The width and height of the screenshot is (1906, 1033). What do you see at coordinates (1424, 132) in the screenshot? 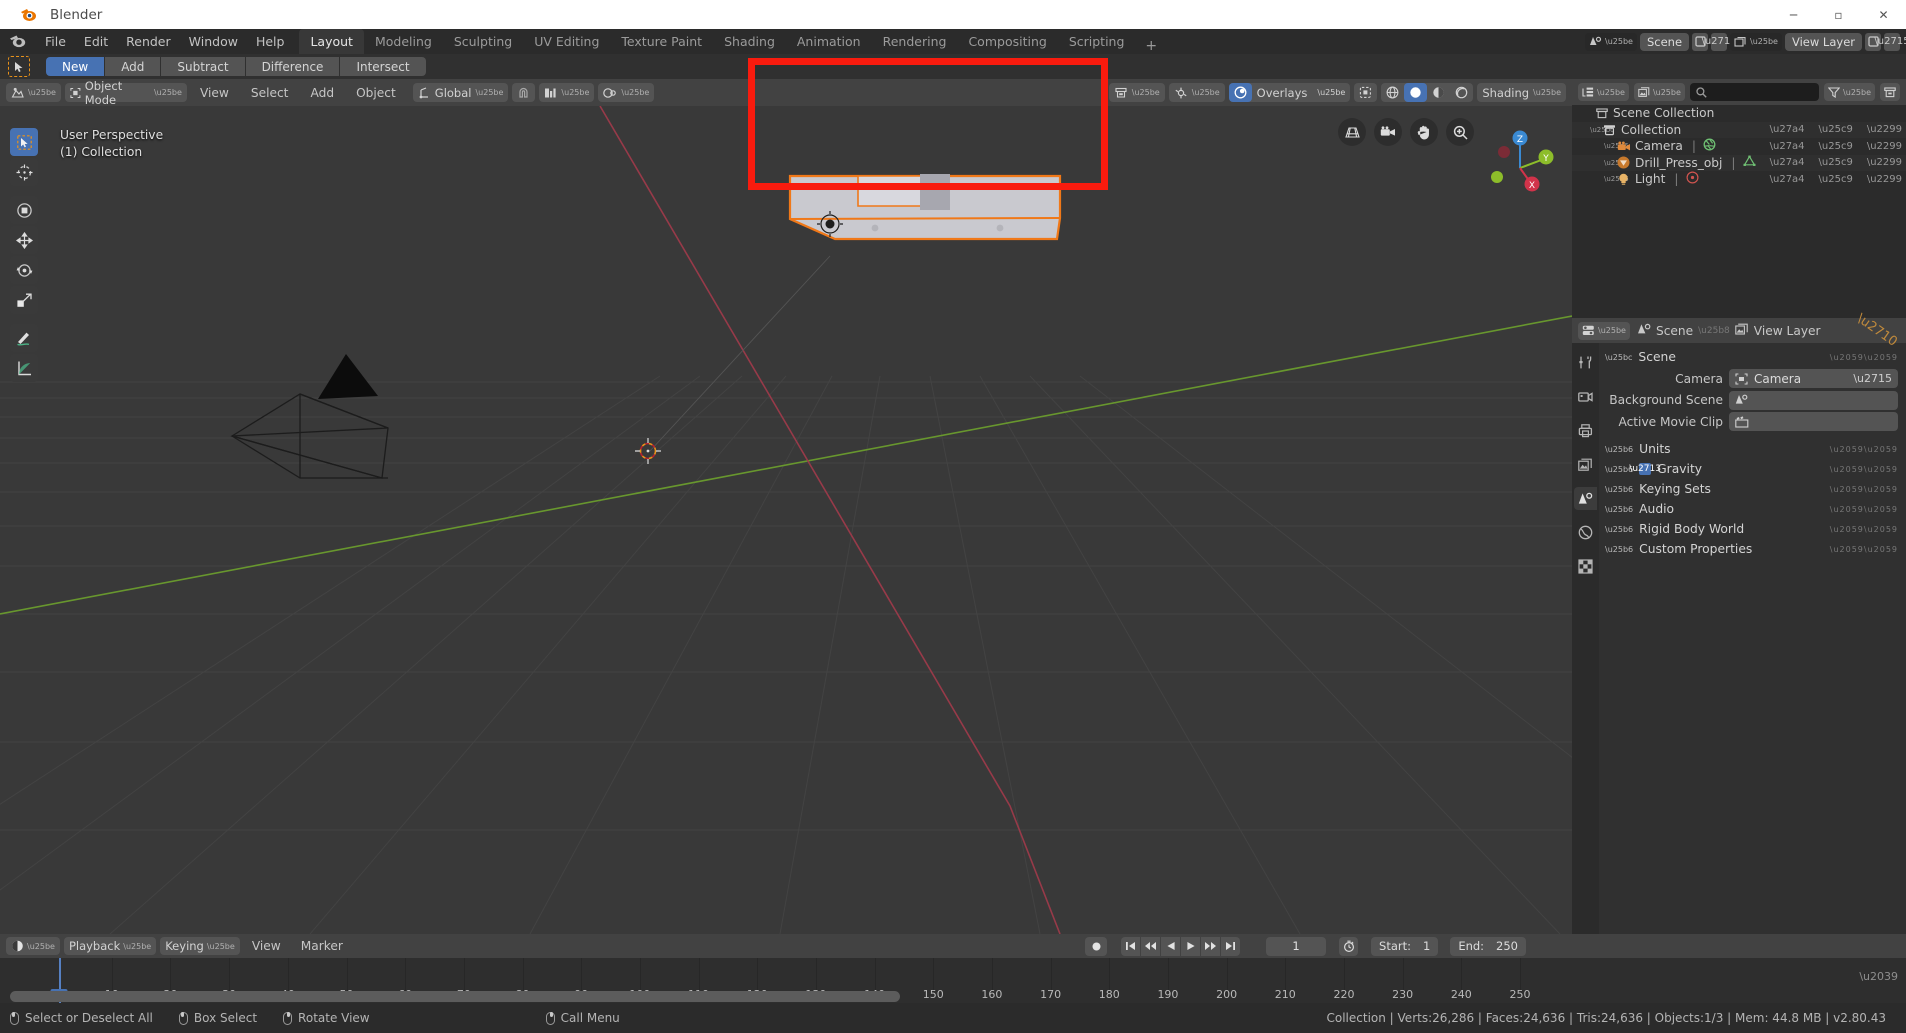
I see `hand-icon` at bounding box center [1424, 132].